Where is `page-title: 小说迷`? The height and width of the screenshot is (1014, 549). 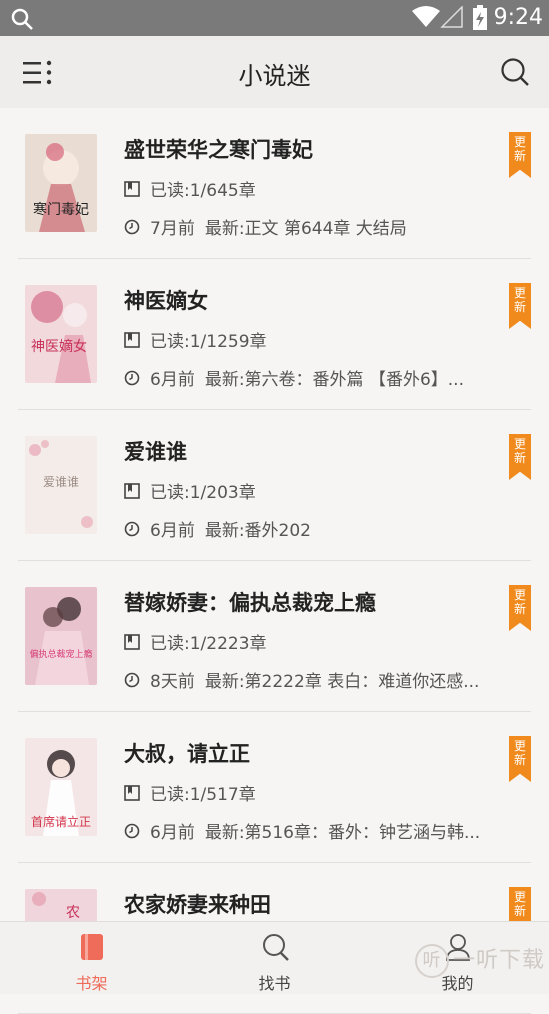
page-title: 小说迷 is located at coordinates (274, 76).